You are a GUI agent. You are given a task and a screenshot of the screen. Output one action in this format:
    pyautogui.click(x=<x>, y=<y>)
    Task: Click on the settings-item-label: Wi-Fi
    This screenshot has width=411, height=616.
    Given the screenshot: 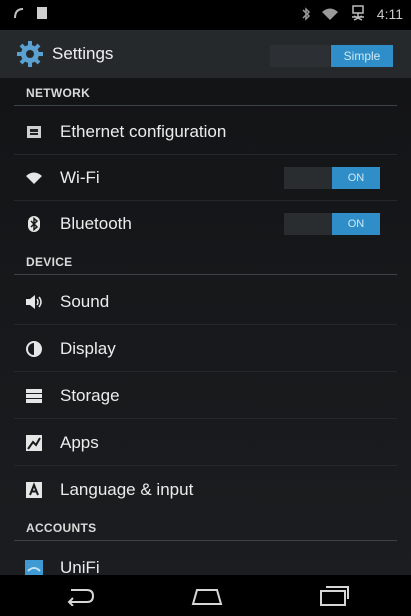 What is the action you would take?
    pyautogui.click(x=80, y=177)
    